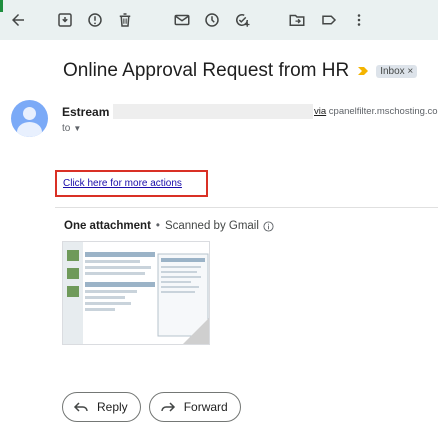 The width and height of the screenshot is (438, 438). Describe the element at coordinates (80, 407) in the screenshot. I see `reply-icon` at that location.